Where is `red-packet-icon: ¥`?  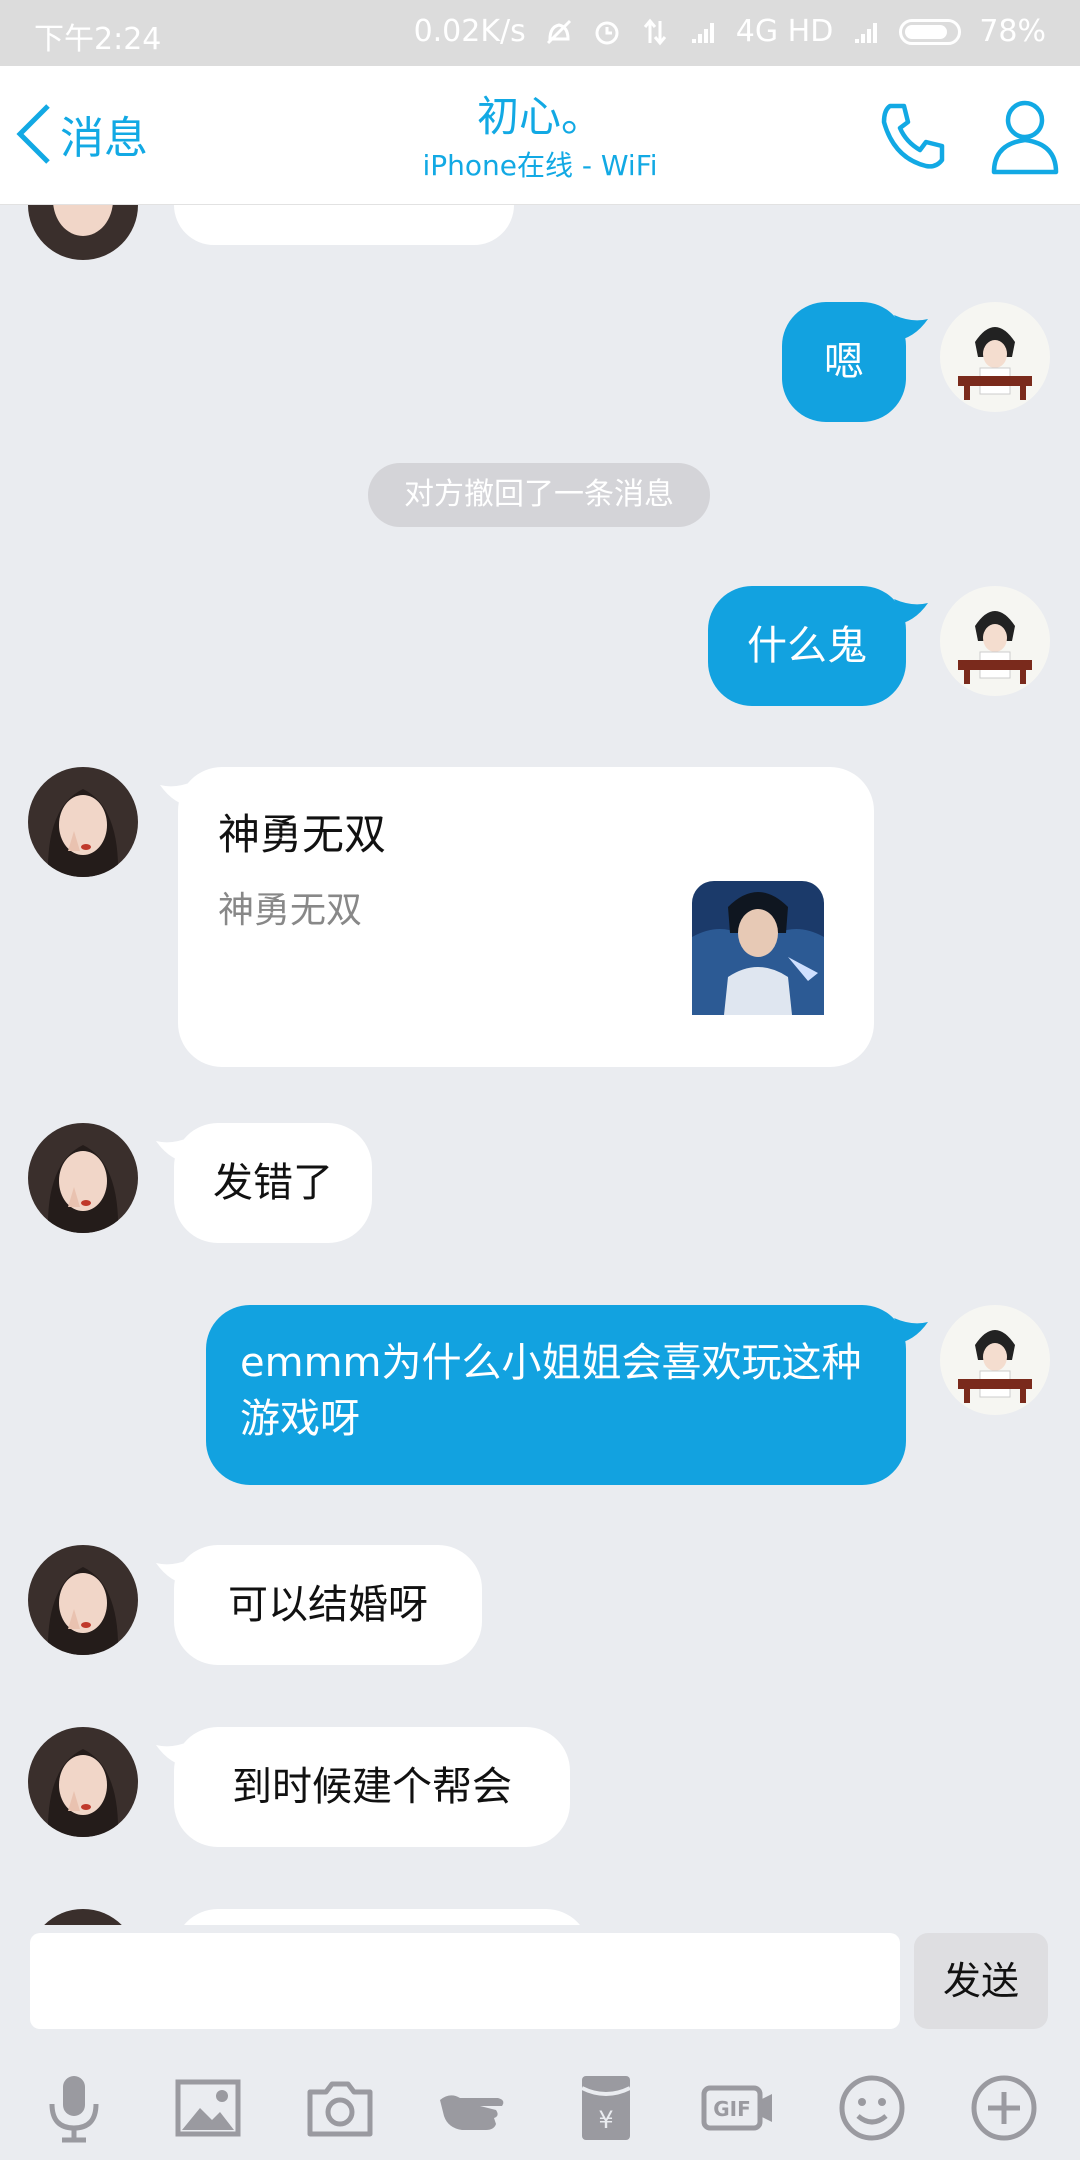
red-packet-icon: ¥ is located at coordinates (606, 2108).